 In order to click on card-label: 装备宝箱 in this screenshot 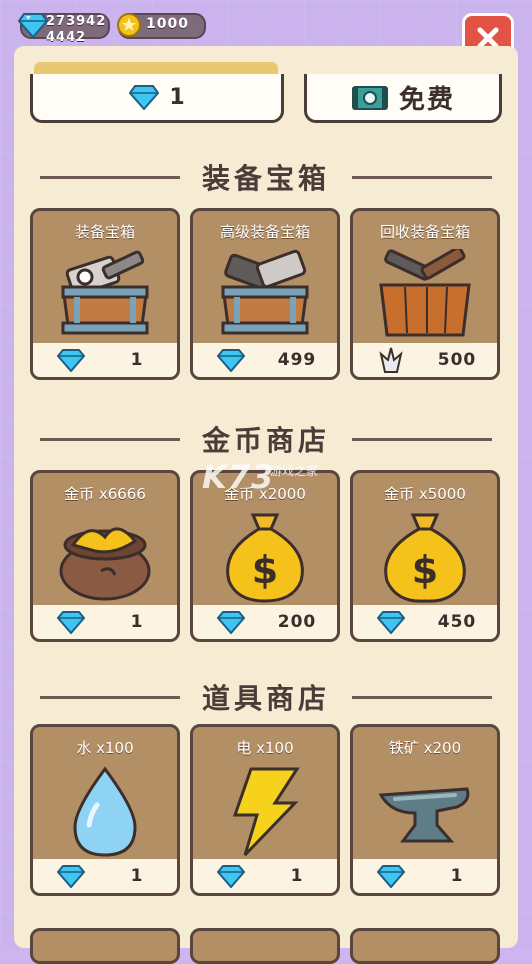, I will do `click(104, 232)`.